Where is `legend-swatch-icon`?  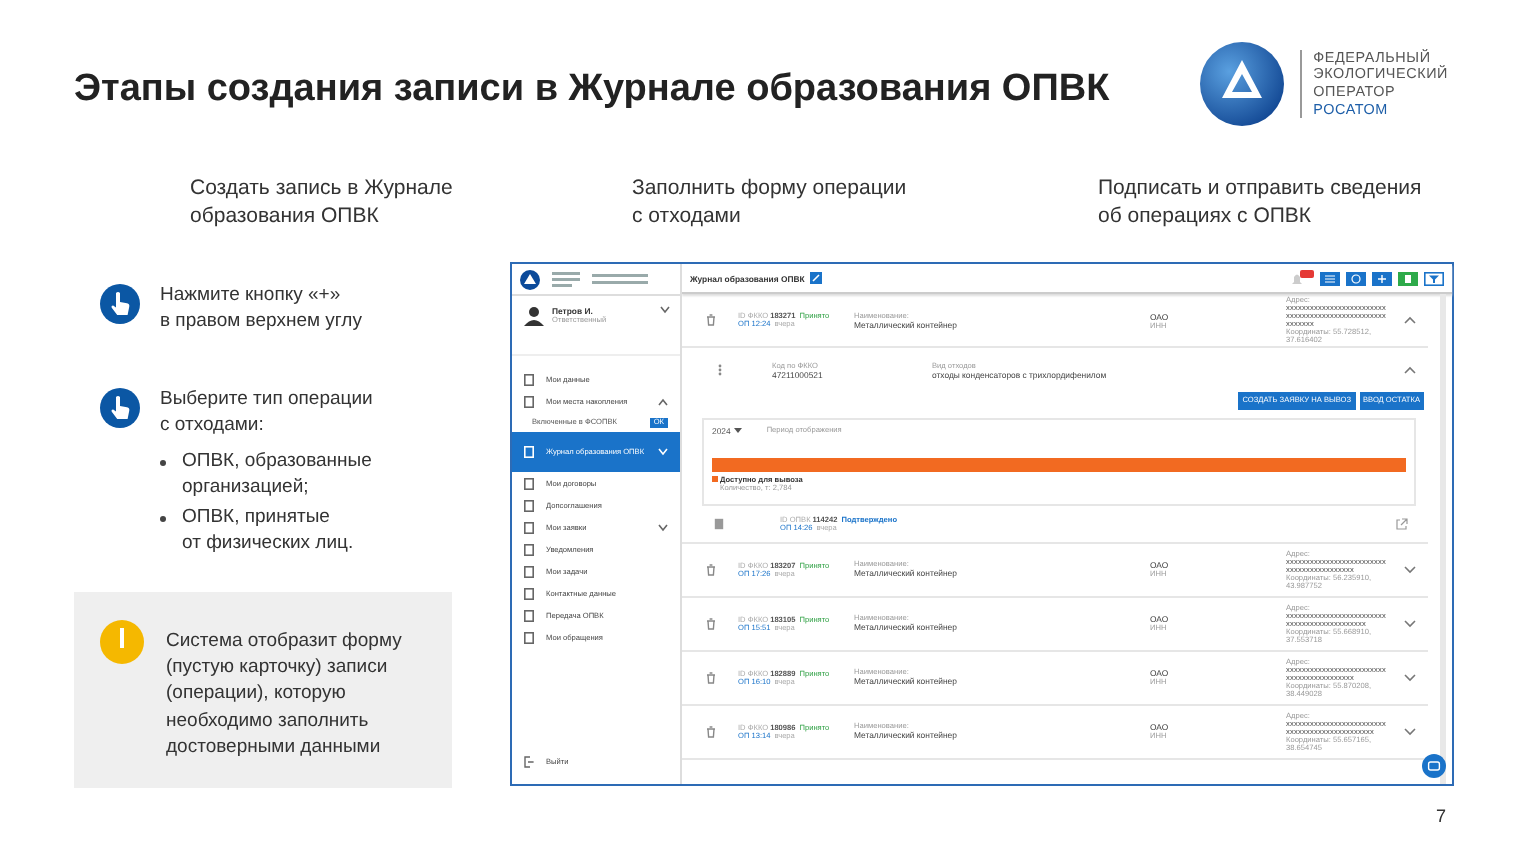 legend-swatch-icon is located at coordinates (715, 479).